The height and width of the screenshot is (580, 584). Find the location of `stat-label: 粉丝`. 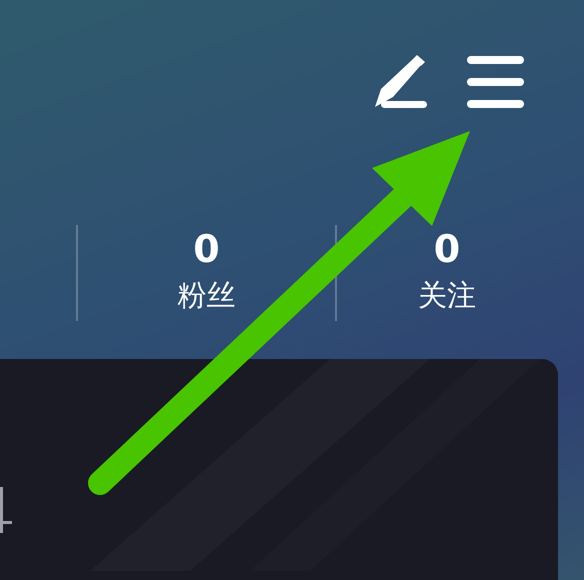

stat-label: 粉丝 is located at coordinates (207, 295).